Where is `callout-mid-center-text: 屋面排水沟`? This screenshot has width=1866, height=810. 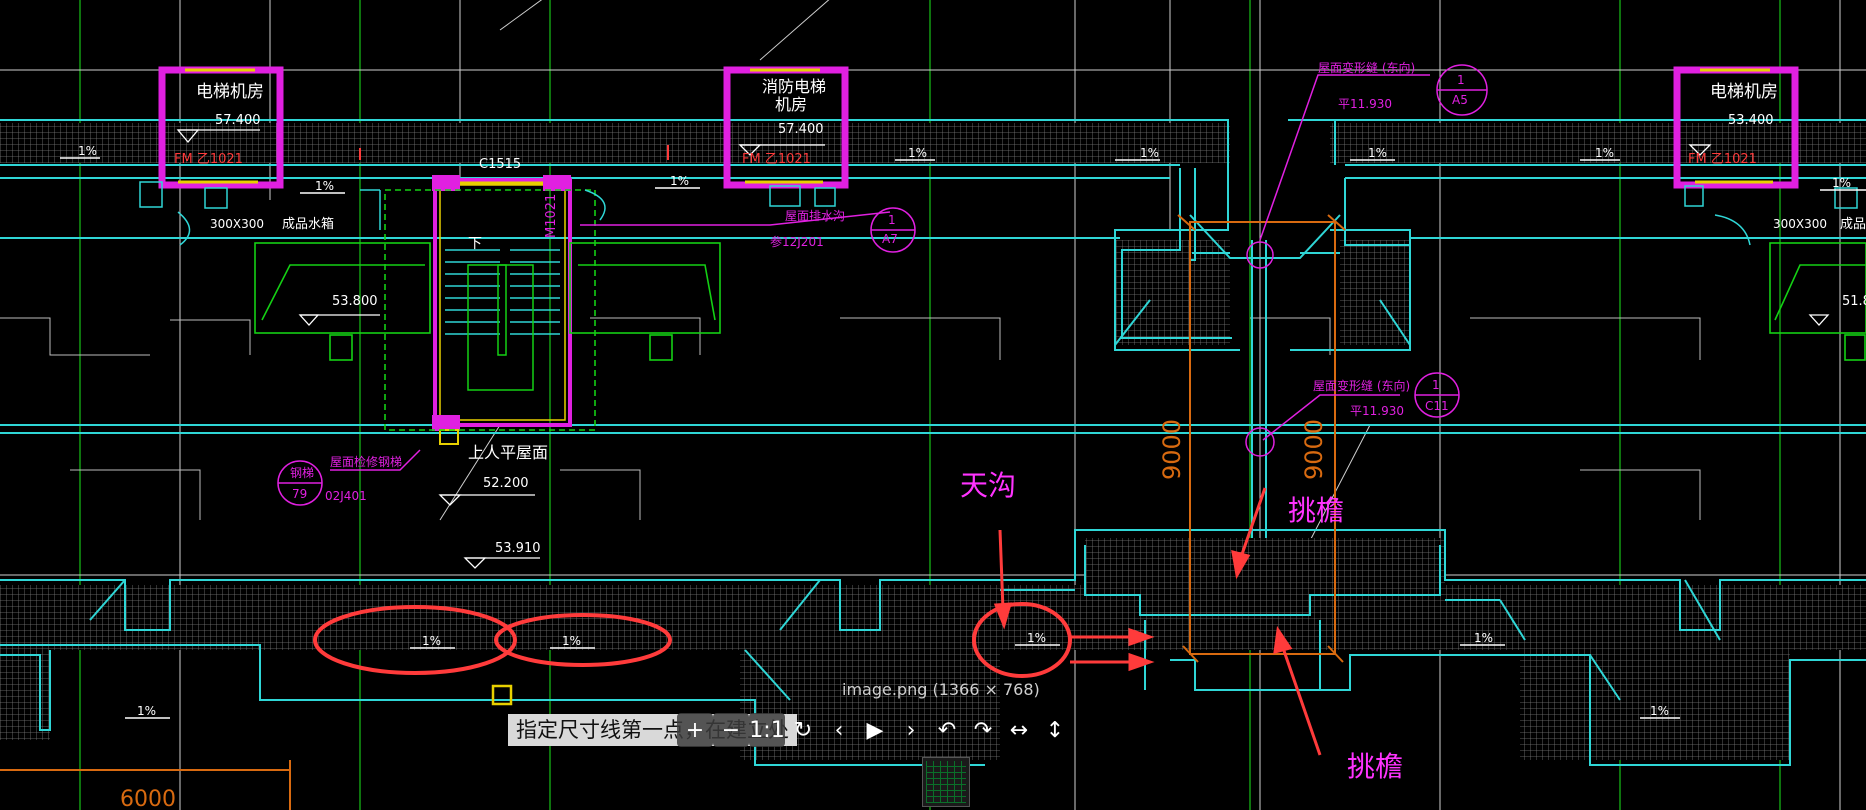 callout-mid-center-text: 屋面排水沟 is located at coordinates (815, 216).